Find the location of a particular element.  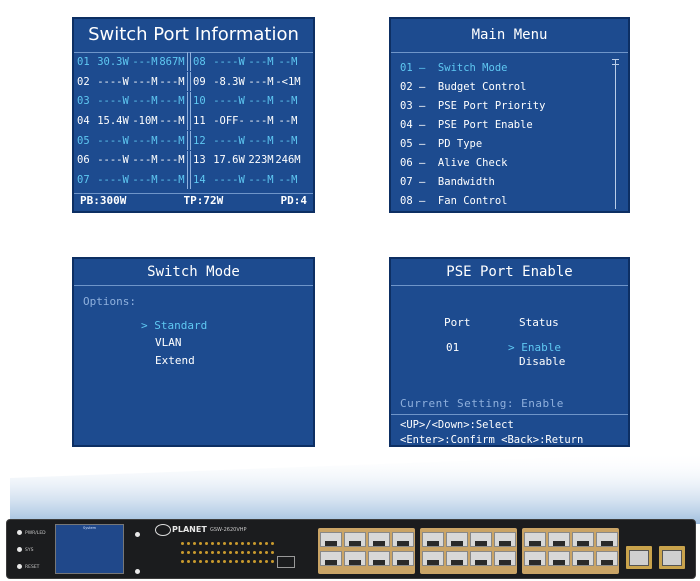

menu-item-alive-check: 06 — Alive Check is located at coordinates (472, 163).